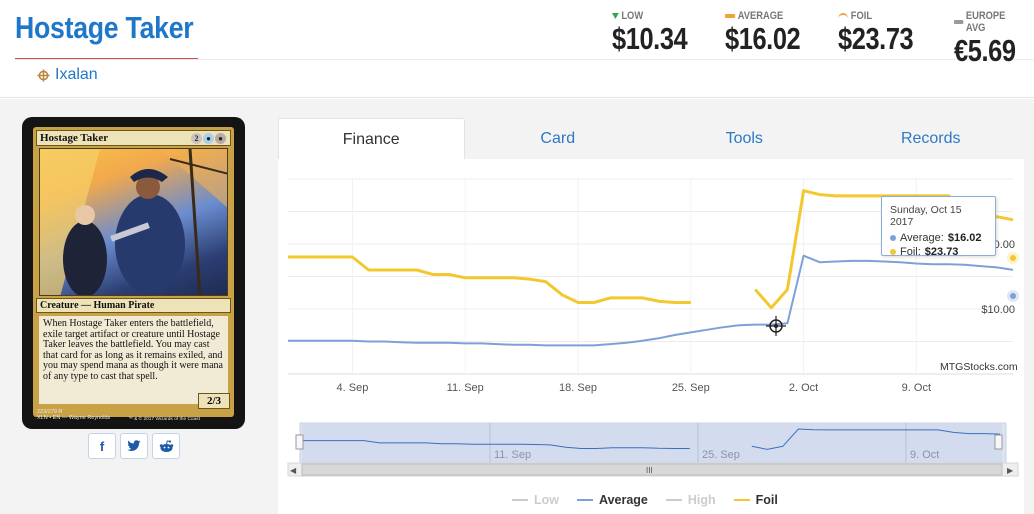 Image resolution: width=1034 pixels, height=514 pixels. What do you see at coordinates (465, 388) in the screenshot?
I see `x-tick-label: 11. Sep` at bounding box center [465, 388].